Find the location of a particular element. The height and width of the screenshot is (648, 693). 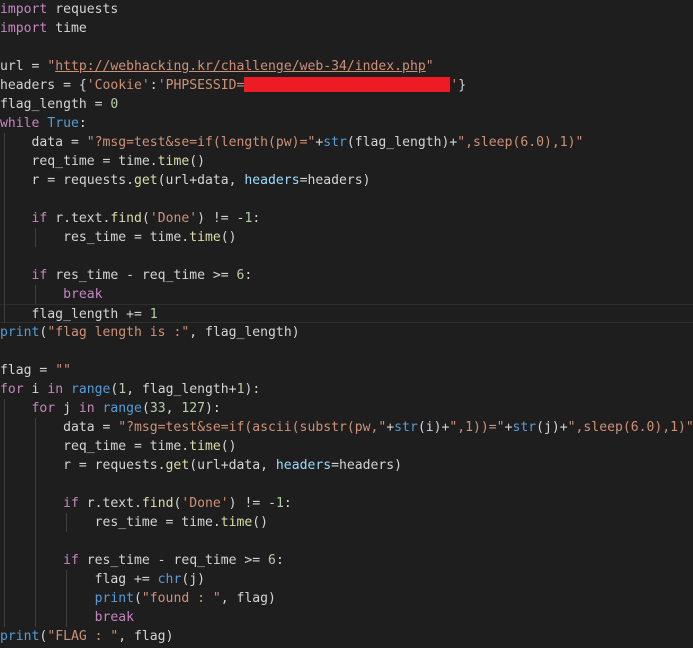

identifier-token: url = is located at coordinates (24, 66).